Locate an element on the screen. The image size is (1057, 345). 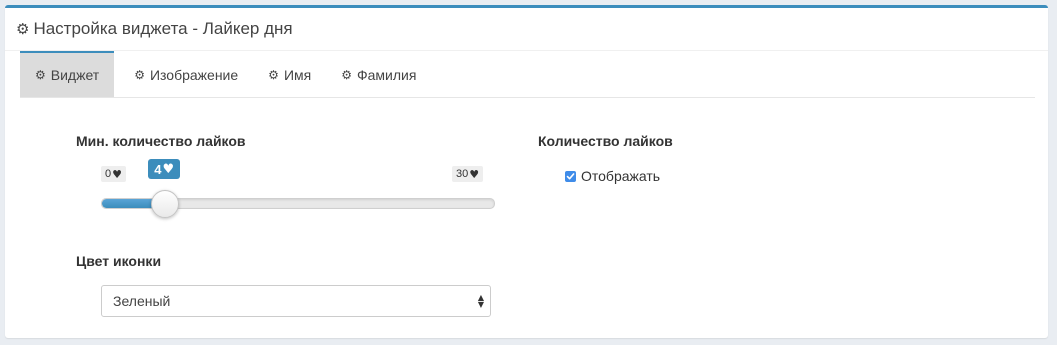
slider-current-badge: 4 ♥ is located at coordinates (164, 169).